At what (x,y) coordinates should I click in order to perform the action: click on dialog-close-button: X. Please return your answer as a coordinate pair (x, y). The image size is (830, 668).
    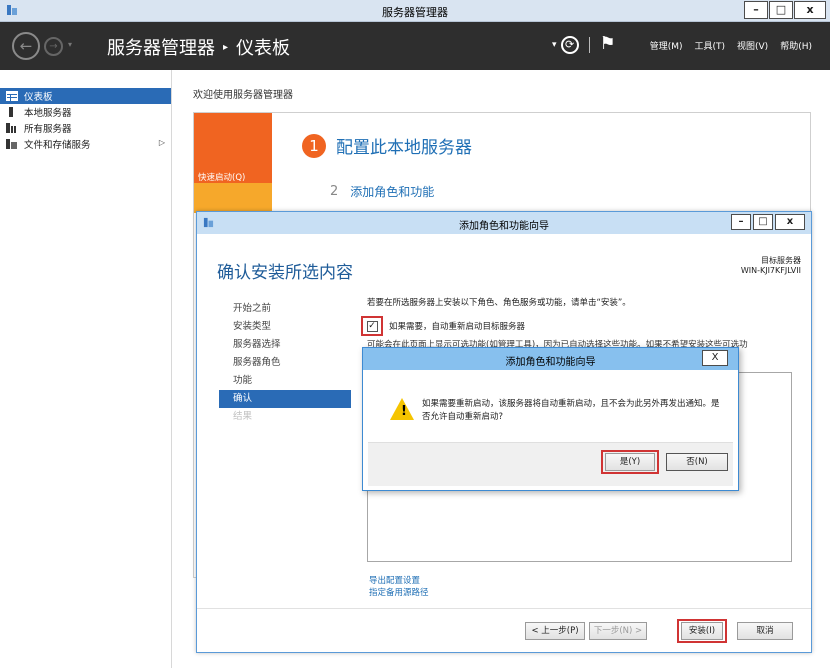
    Looking at the image, I should click on (715, 358).